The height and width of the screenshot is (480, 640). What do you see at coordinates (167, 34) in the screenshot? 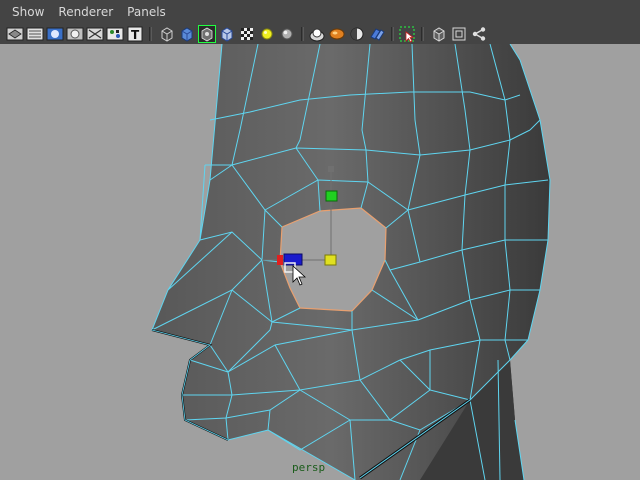
I see `wireframe-icon` at bounding box center [167, 34].